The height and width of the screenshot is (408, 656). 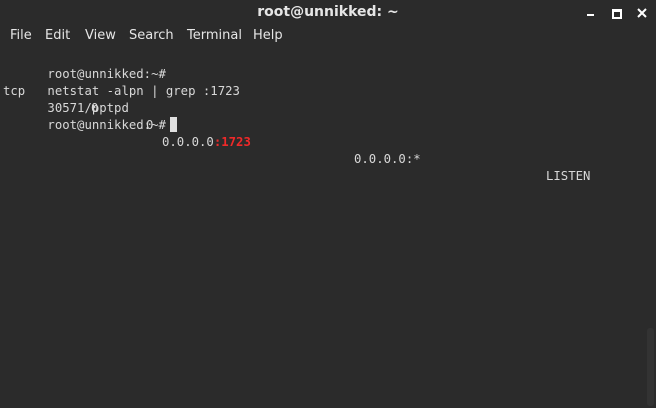 What do you see at coordinates (173, 124) in the screenshot?
I see `text-cursor` at bounding box center [173, 124].